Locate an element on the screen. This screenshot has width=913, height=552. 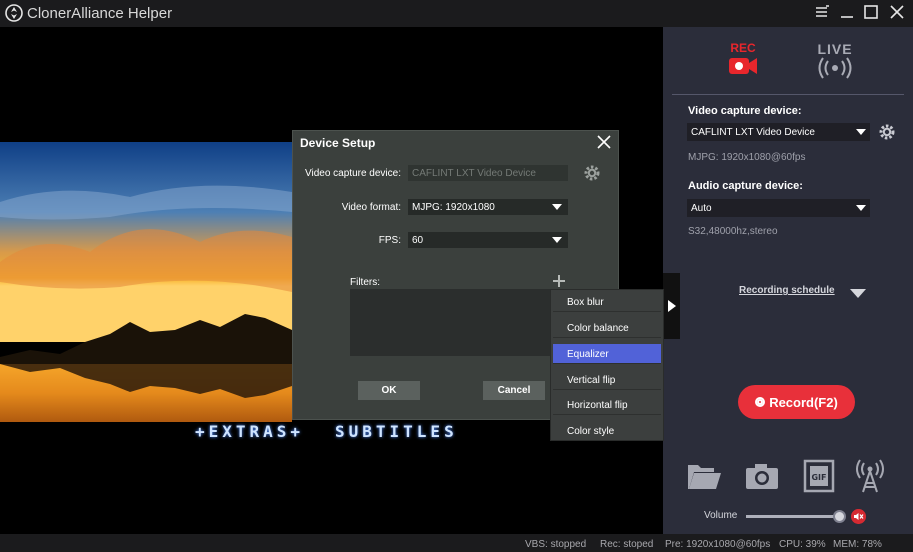
audio-device-value: Auto is located at coordinates (701, 208).